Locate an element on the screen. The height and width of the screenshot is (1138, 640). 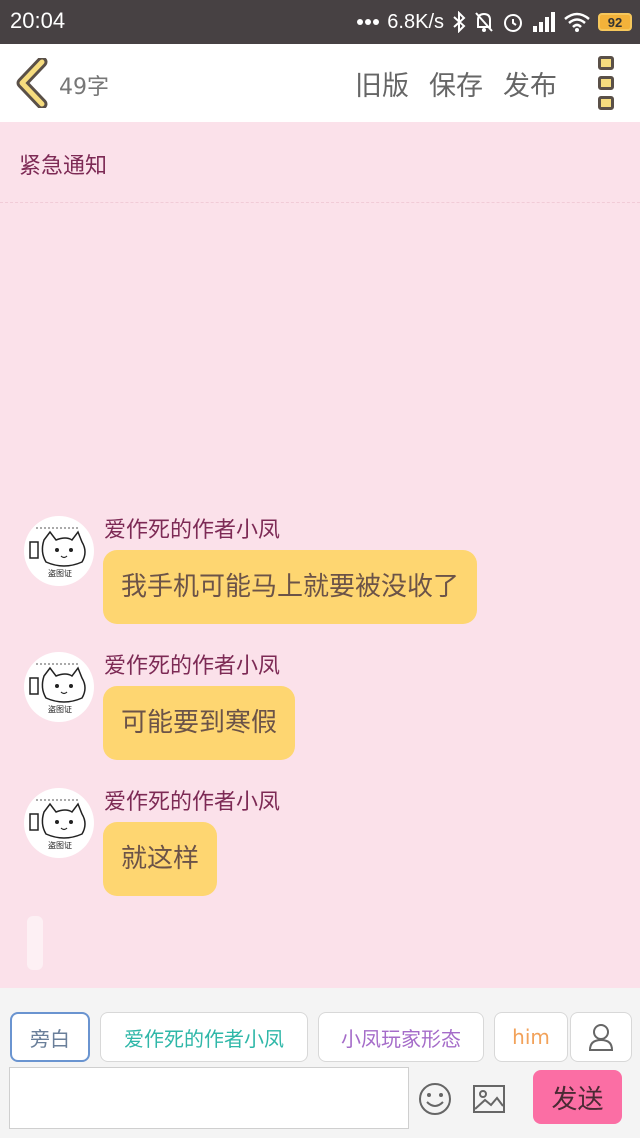
back-button is located at coordinates (34, 83).